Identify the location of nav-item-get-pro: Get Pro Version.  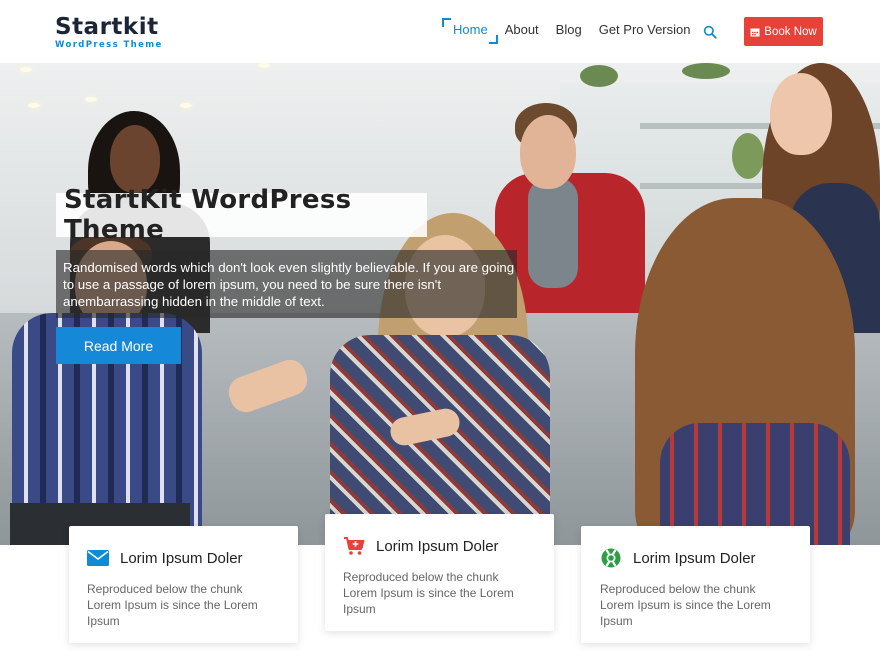
(645, 30).